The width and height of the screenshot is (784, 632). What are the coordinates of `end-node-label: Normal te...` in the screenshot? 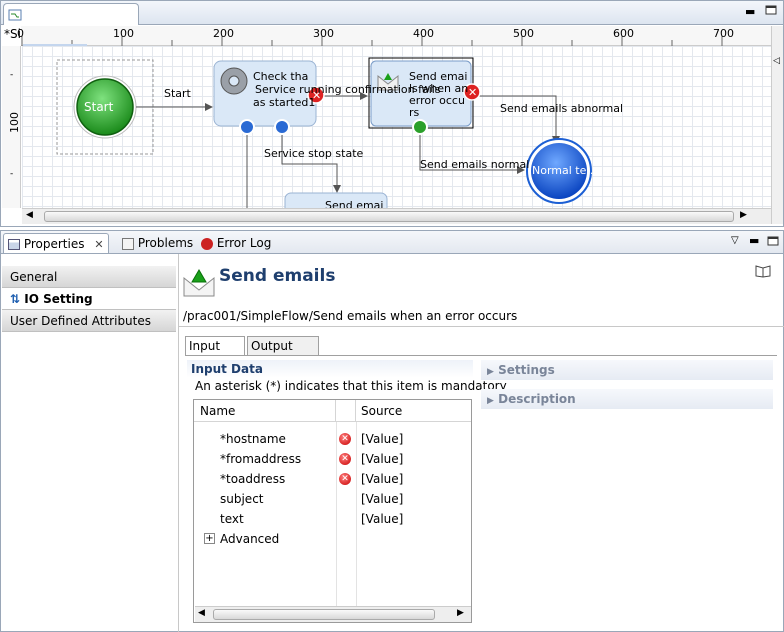 It's located at (564, 170).